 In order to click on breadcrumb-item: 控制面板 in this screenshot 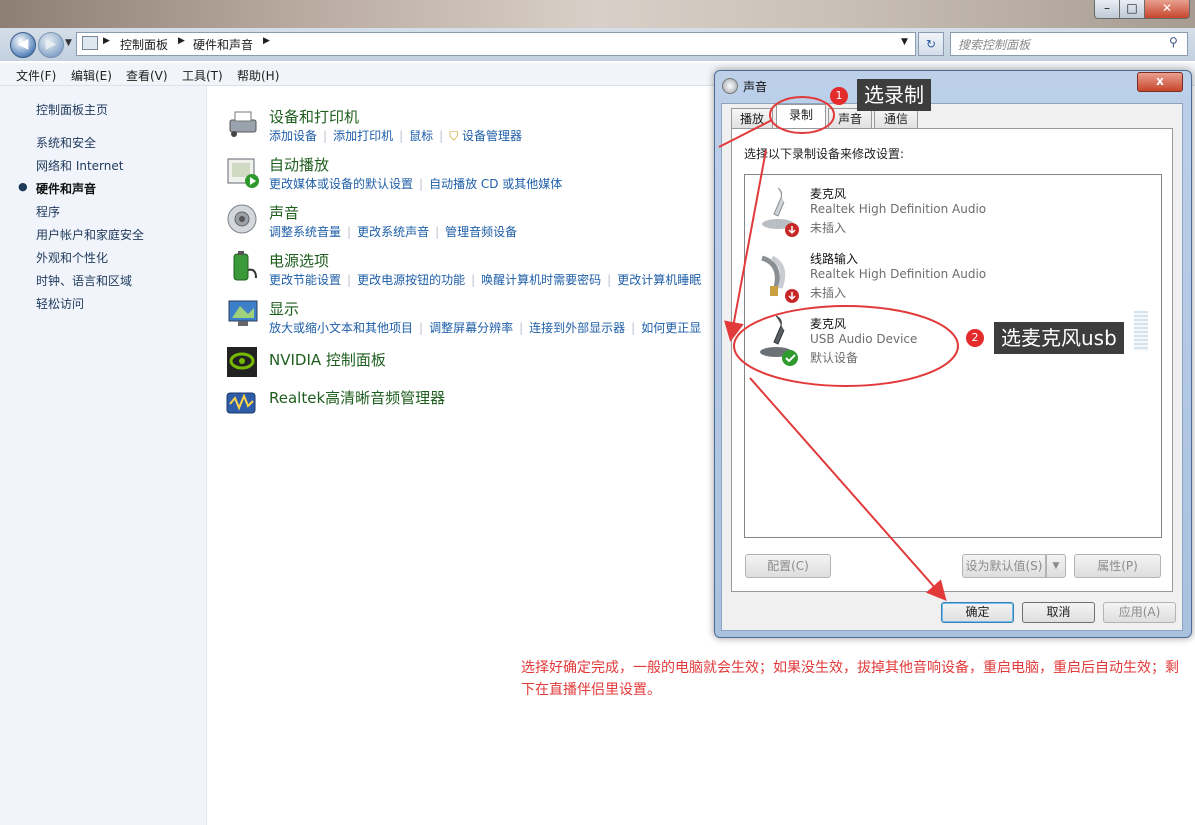, I will do `click(144, 44)`.